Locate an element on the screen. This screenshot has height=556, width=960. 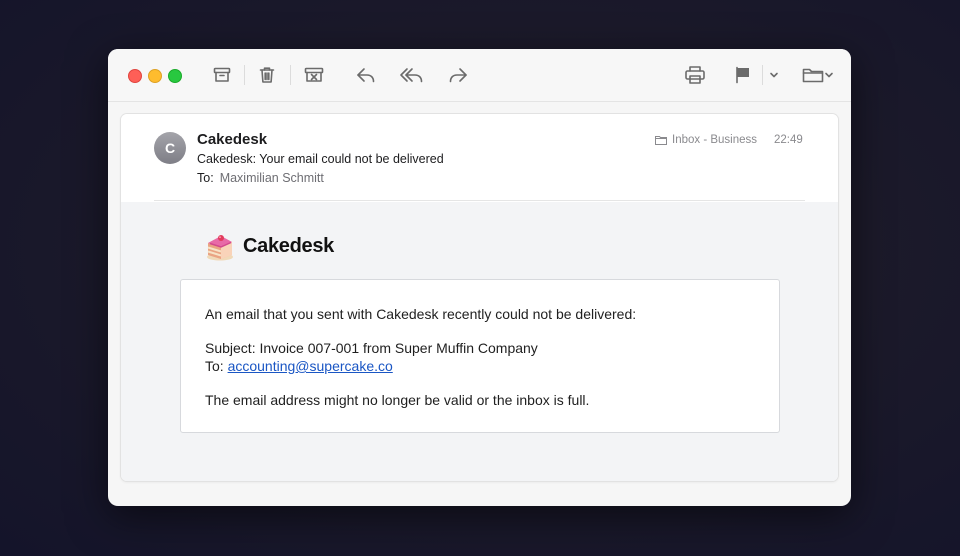
close-window-button is located at coordinates (135, 76).